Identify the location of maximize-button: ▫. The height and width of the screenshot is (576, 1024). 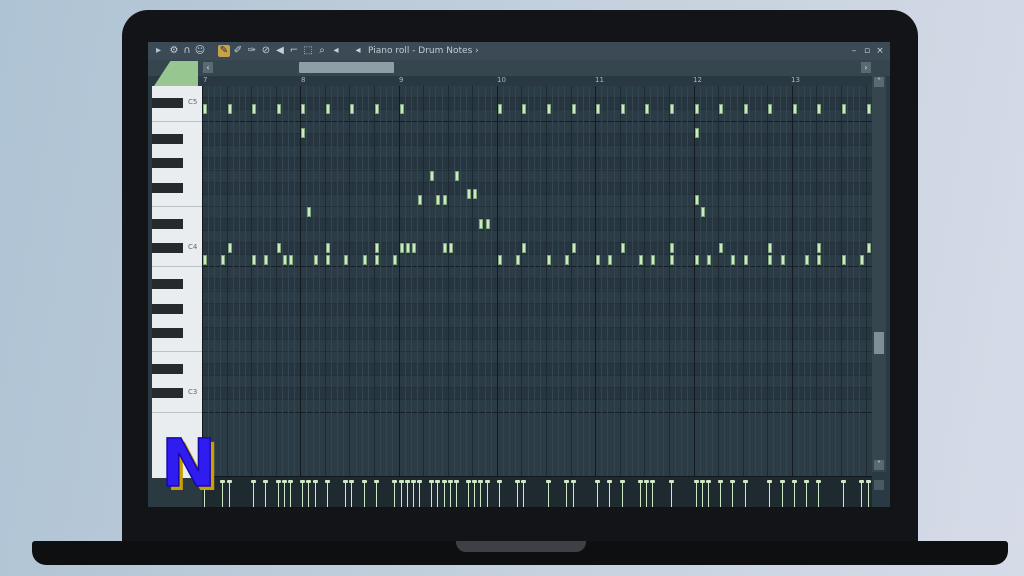
(867, 51).